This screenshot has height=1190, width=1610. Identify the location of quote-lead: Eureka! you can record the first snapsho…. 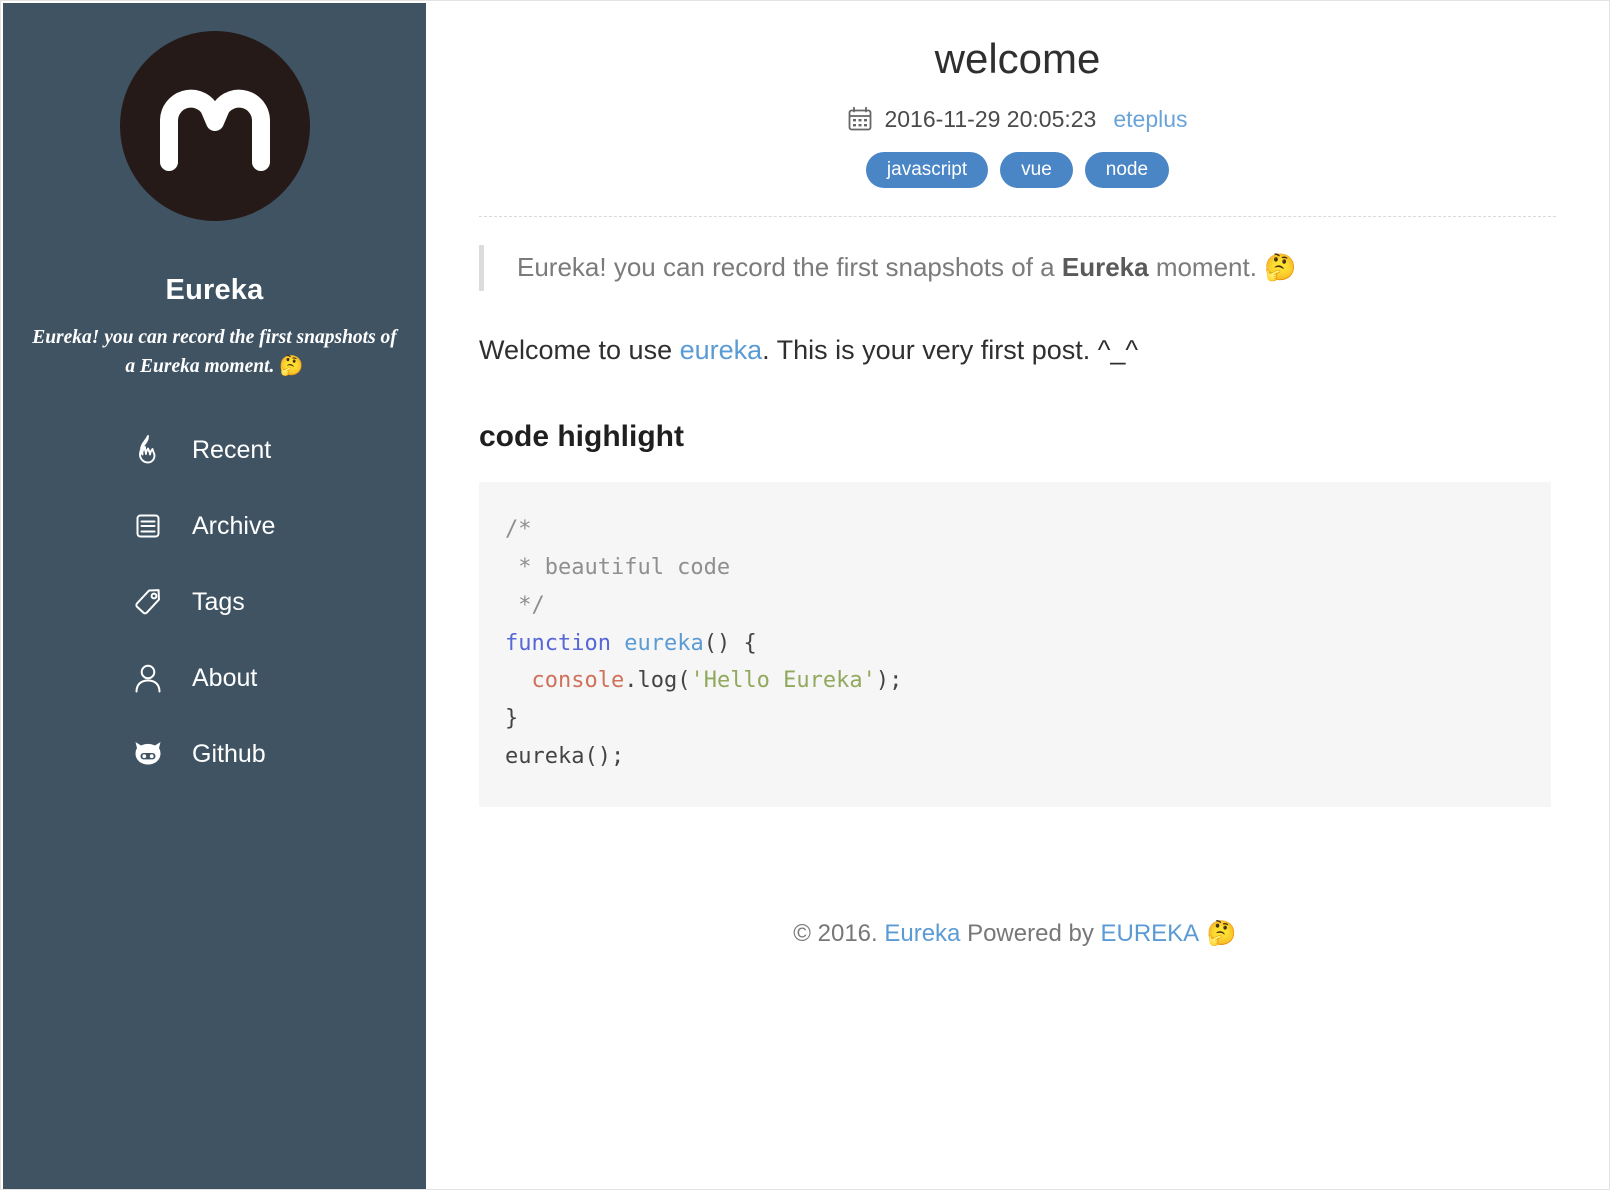
(789, 266).